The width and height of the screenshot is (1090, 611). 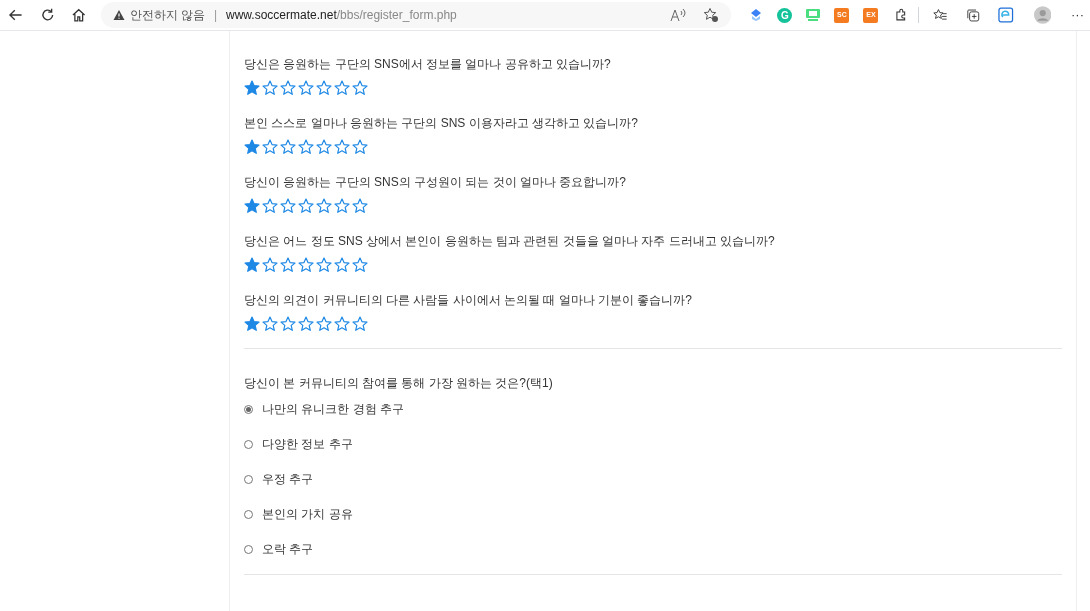 What do you see at coordinates (711, 15) in the screenshot?
I see `add-favorite-icon` at bounding box center [711, 15].